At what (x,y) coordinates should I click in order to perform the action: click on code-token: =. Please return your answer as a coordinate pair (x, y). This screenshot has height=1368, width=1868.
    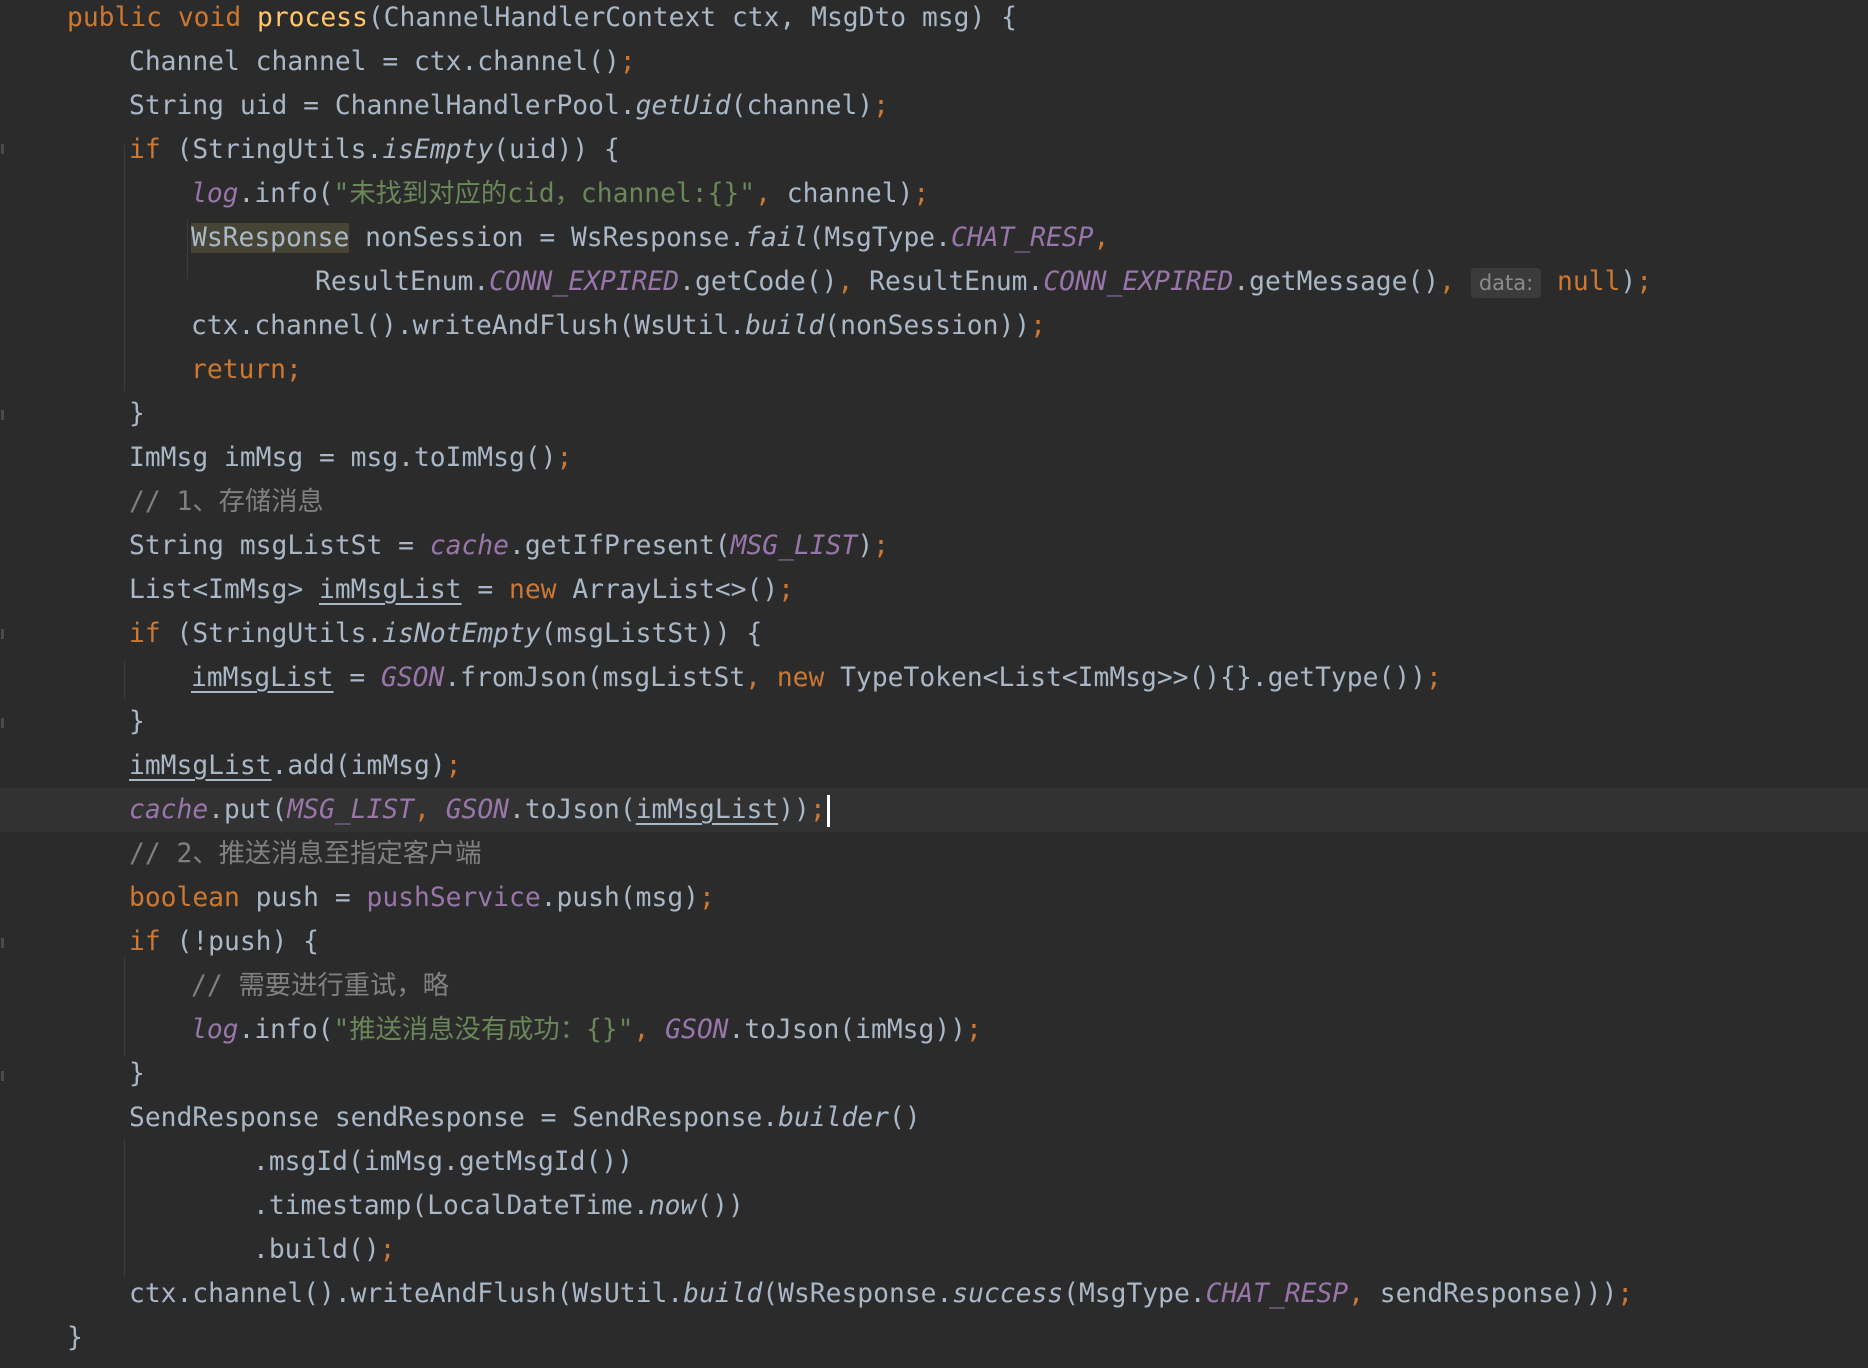
    Looking at the image, I should click on (485, 590).